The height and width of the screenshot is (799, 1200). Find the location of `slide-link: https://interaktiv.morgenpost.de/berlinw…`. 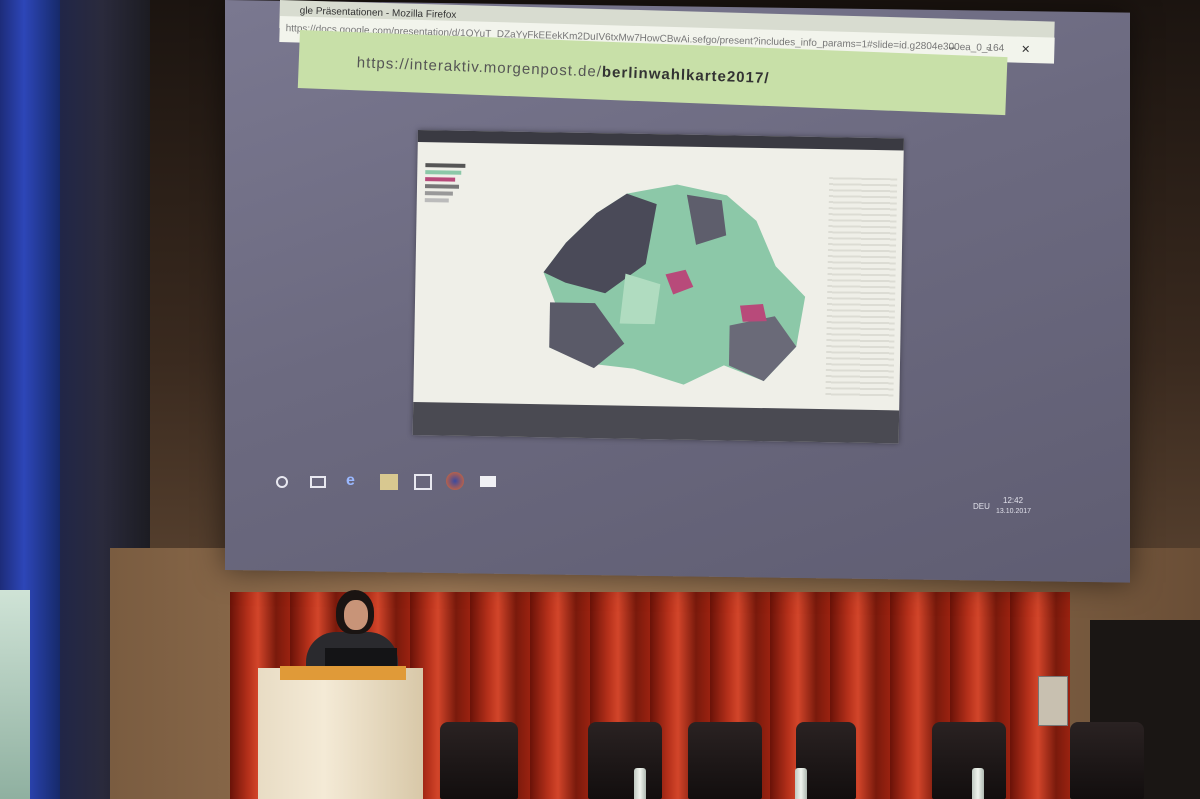

slide-link: https://interaktiv.morgenpost.de/berlinw… is located at coordinates (563, 71).